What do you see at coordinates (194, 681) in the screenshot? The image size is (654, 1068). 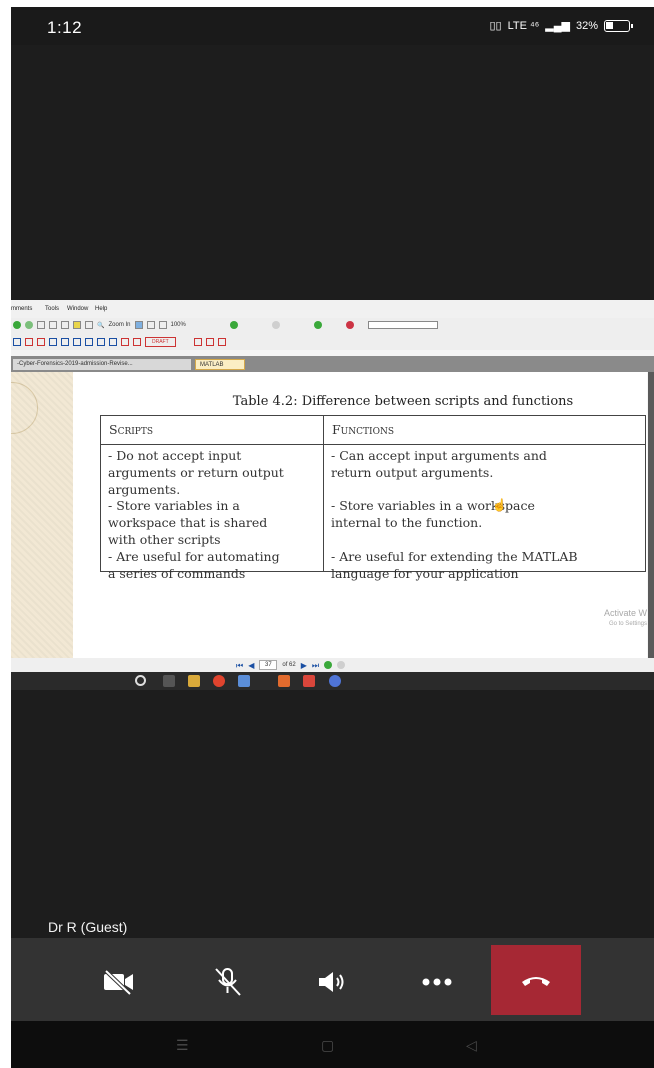 I see `file-explorer-icon` at bounding box center [194, 681].